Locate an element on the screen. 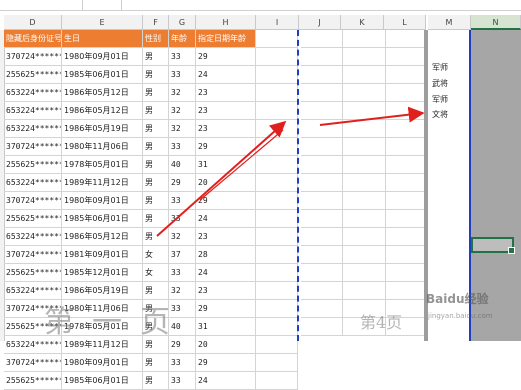 The width and height of the screenshot is (521, 390). birthday-cell: 1980年09月01日 is located at coordinates (102, 201).